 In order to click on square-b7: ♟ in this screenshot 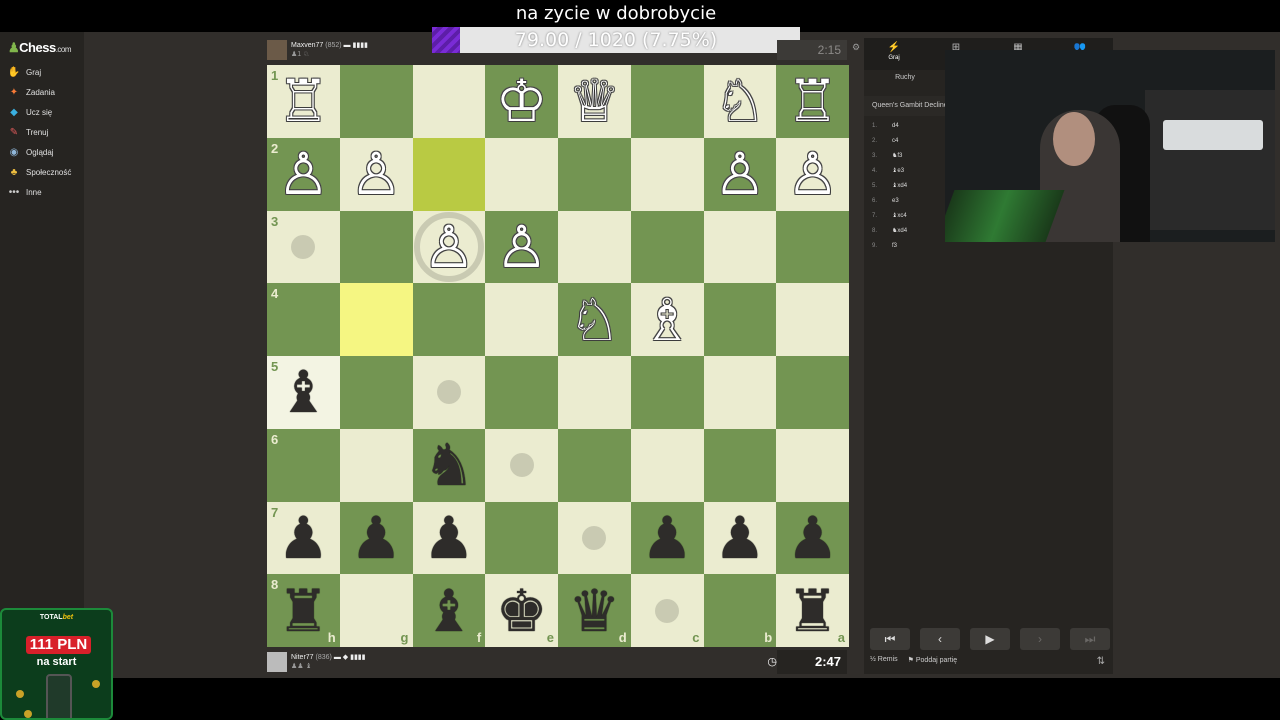, I will do `click(740, 538)`.